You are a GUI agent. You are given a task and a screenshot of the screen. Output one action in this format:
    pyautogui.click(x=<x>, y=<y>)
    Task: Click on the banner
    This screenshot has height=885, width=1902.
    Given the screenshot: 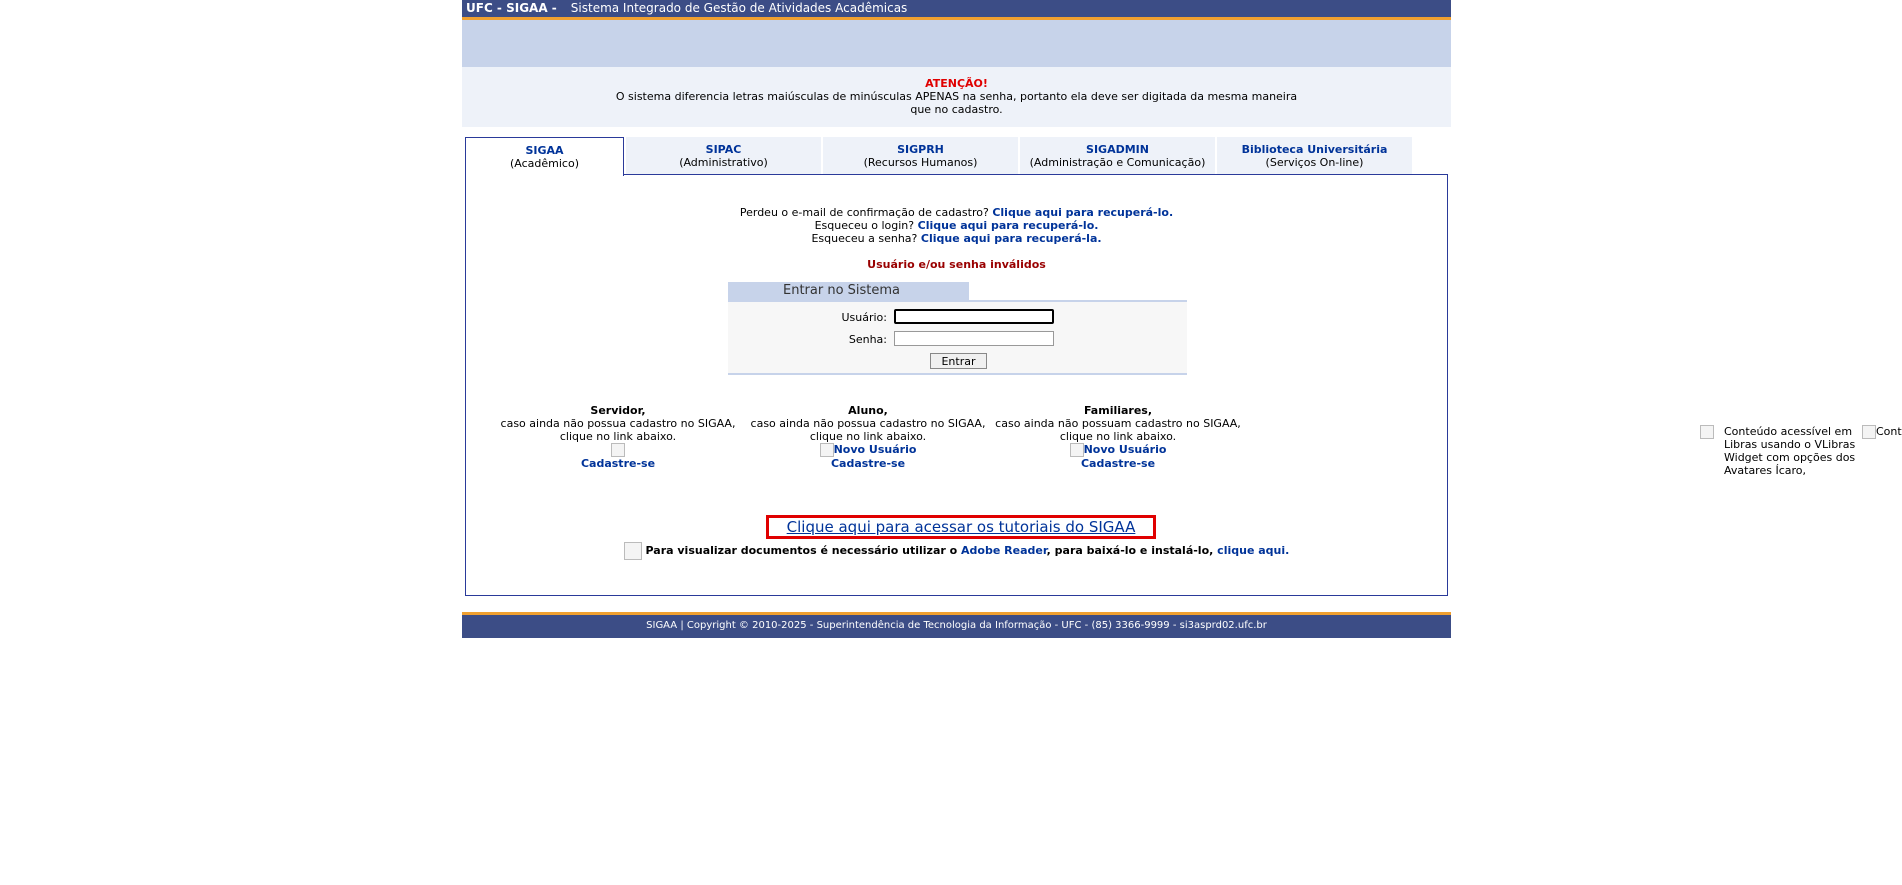 What is the action you would take?
    pyautogui.click(x=956, y=43)
    